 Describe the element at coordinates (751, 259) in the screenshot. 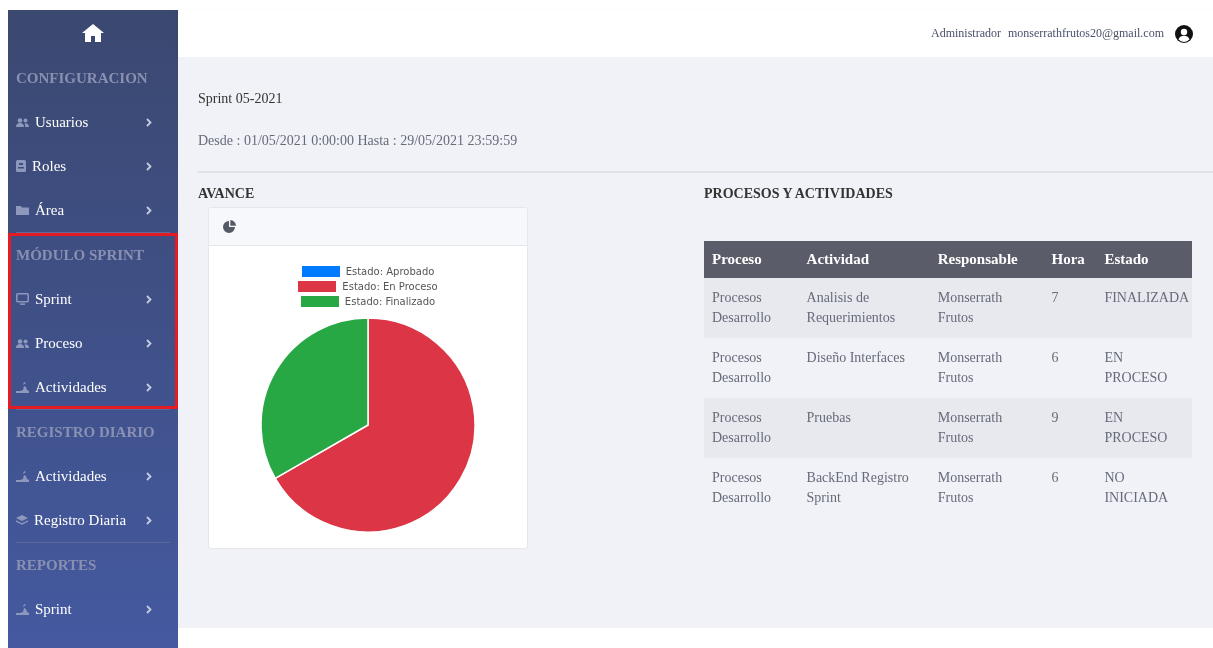

I see `column-header: Proceso` at that location.